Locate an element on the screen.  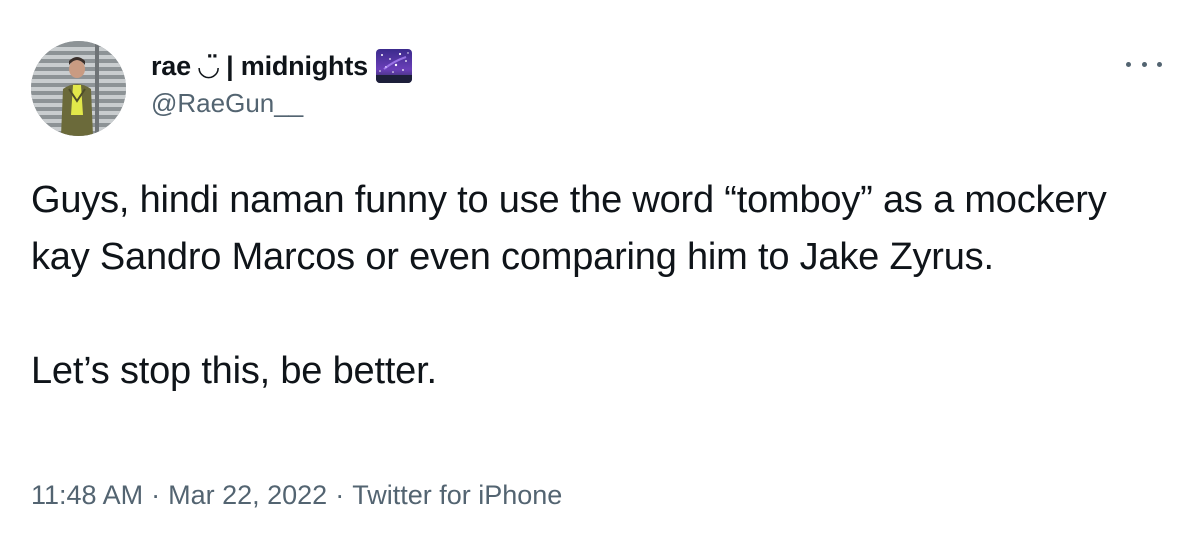
avatar-image is located at coordinates (78, 88).